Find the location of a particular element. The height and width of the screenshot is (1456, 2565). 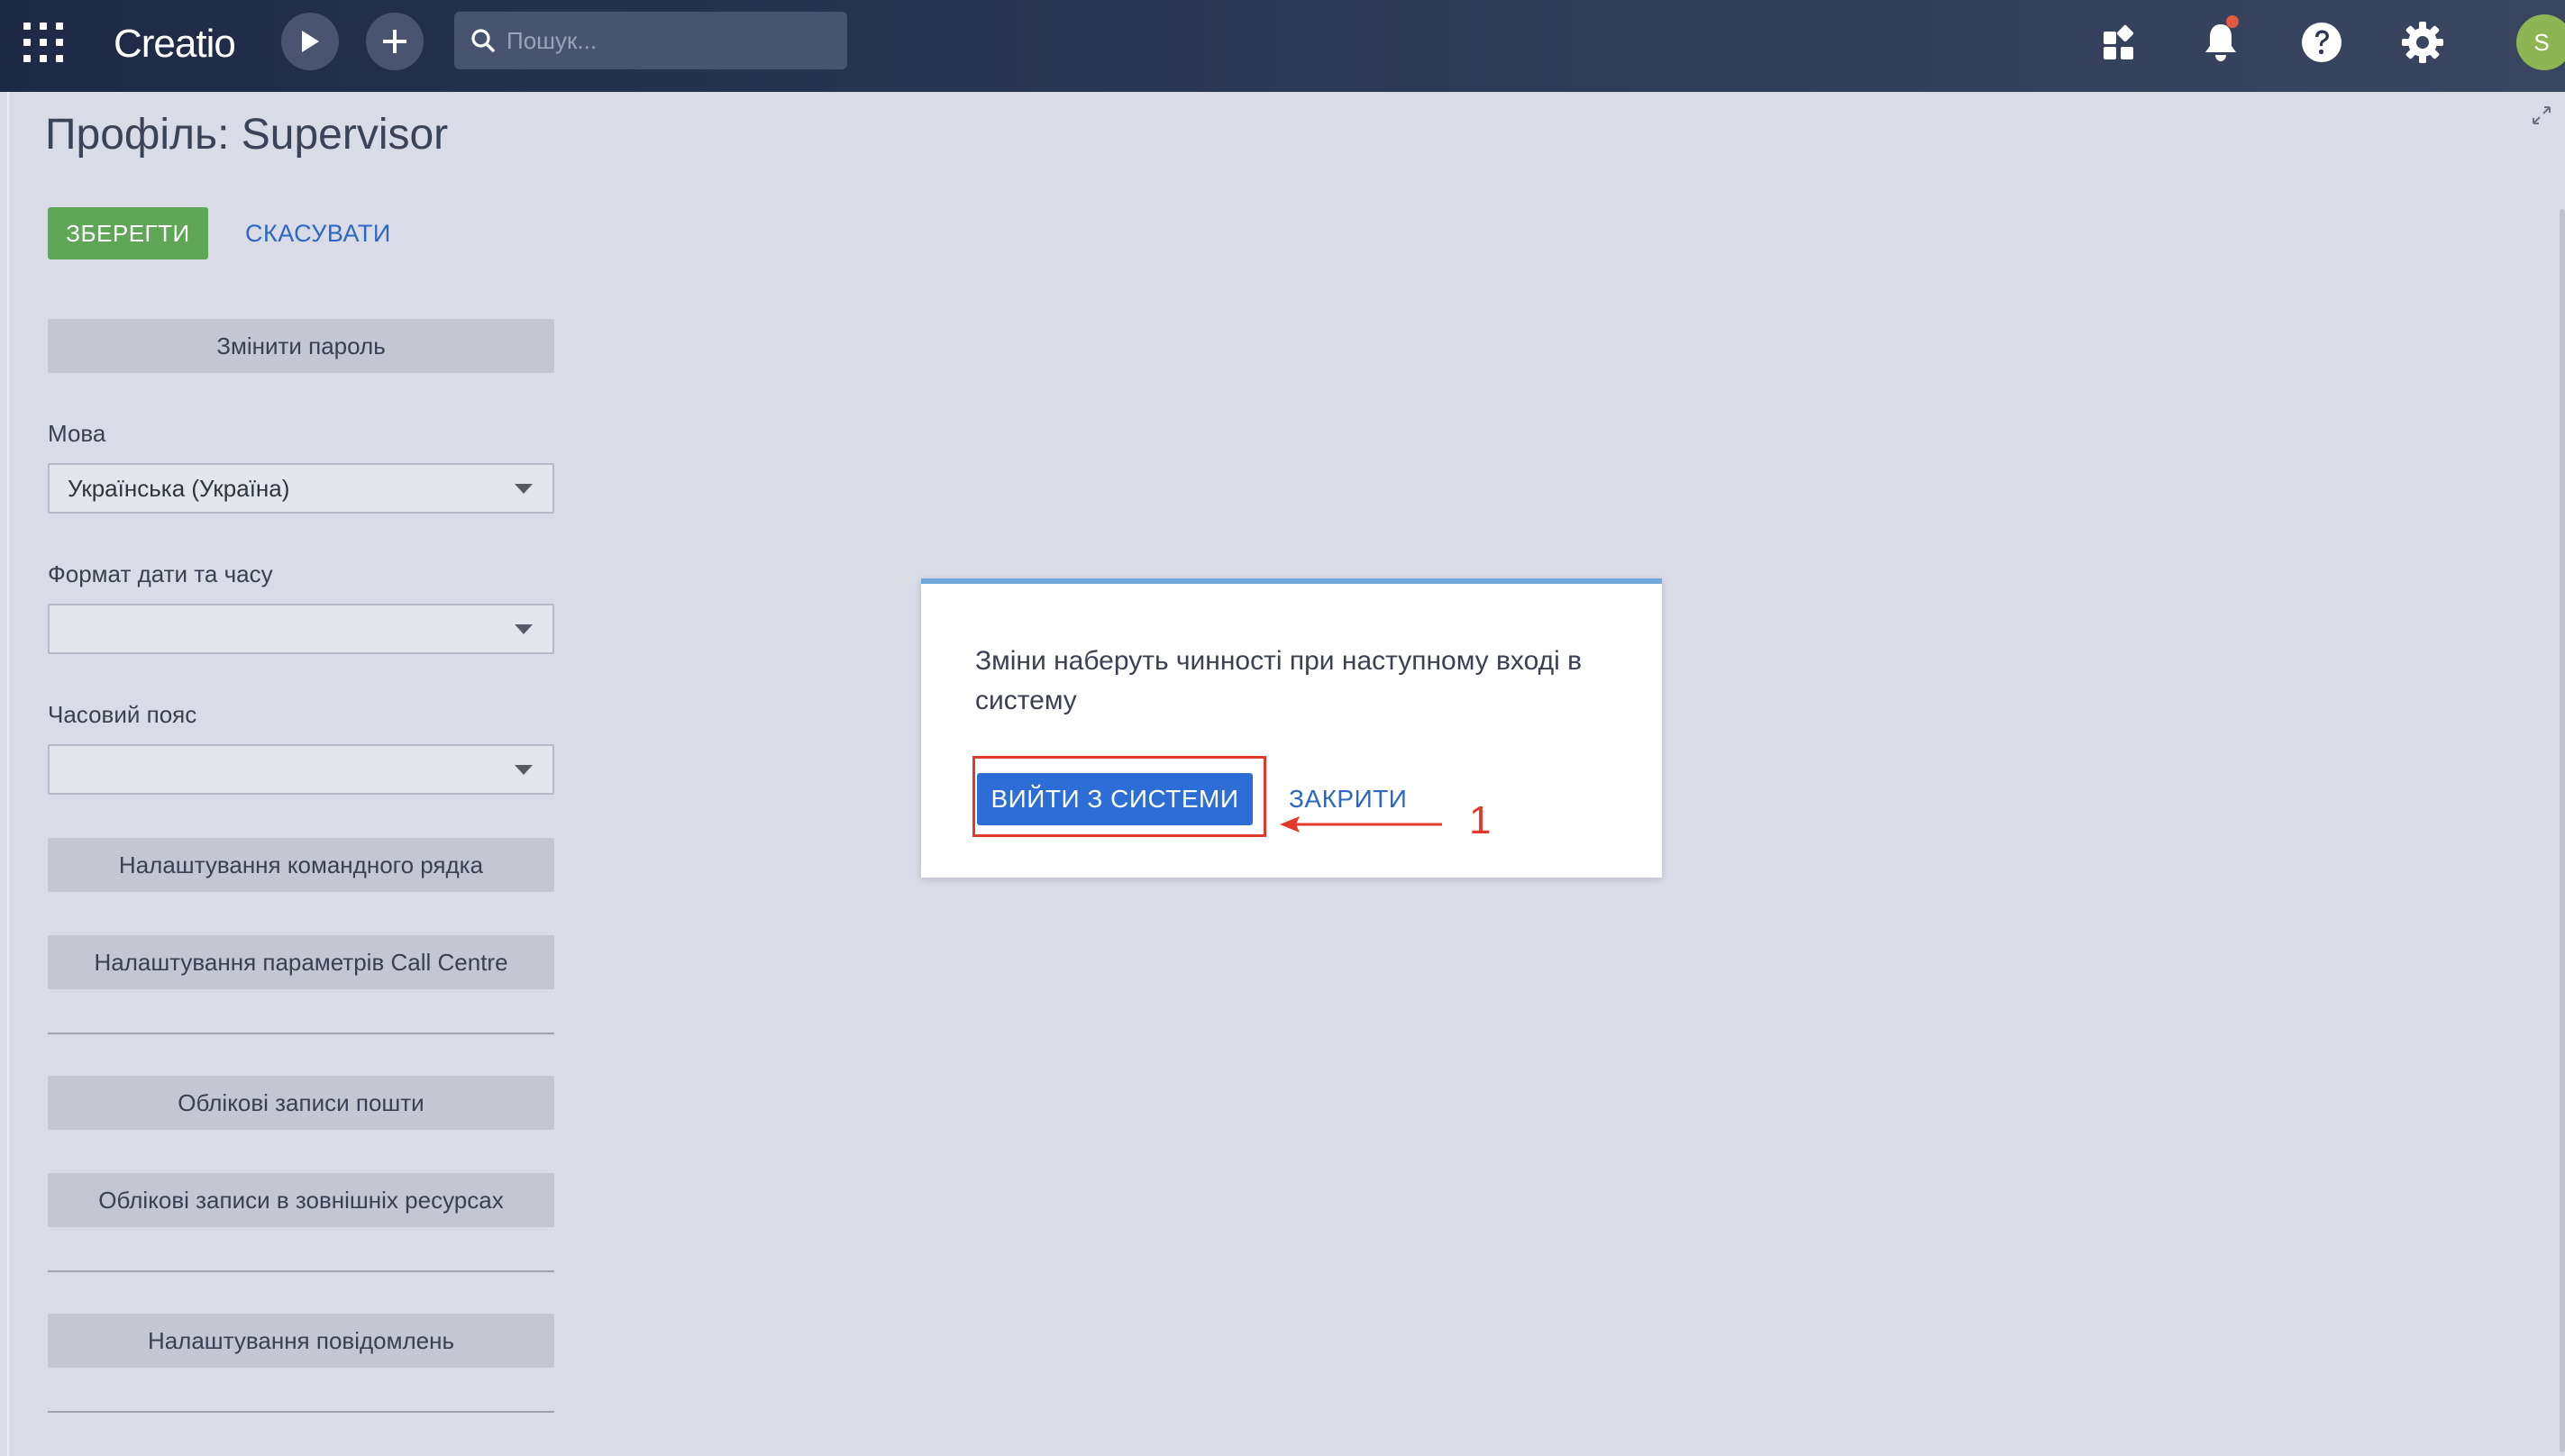

plus-icon is located at coordinates (394, 41).